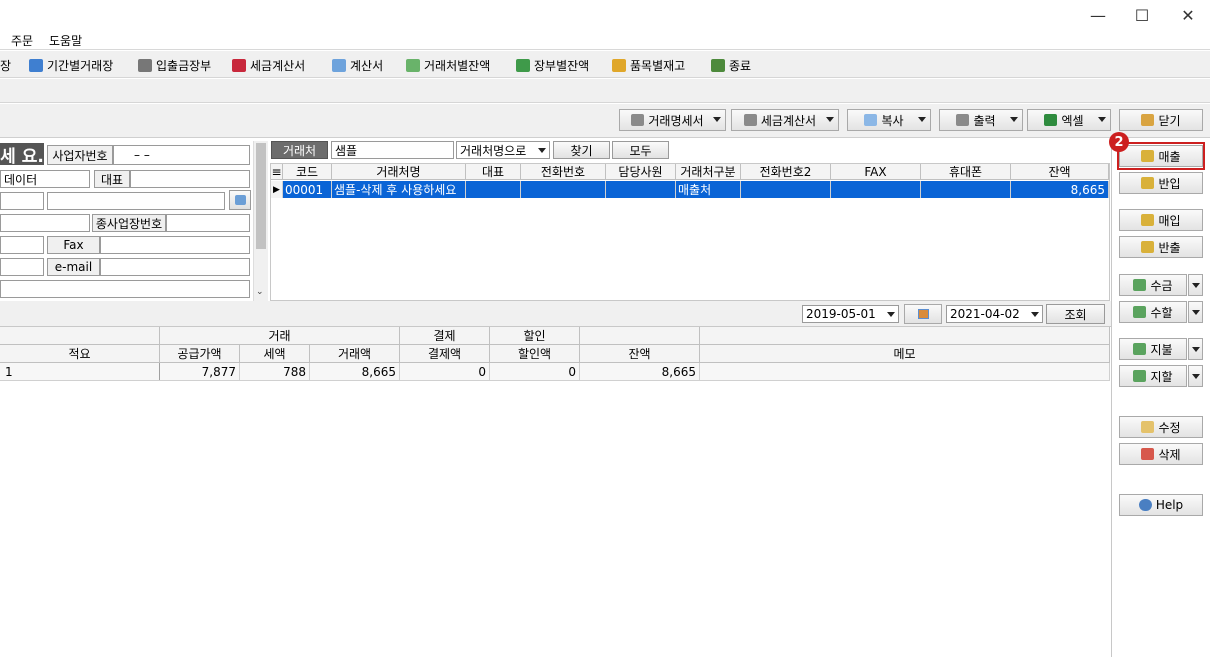 The width and height of the screenshot is (1210, 657). Describe the element at coordinates (448, 65) in the screenshot. I see `toolbar-item-client-balance: 거래처별잔액` at that location.